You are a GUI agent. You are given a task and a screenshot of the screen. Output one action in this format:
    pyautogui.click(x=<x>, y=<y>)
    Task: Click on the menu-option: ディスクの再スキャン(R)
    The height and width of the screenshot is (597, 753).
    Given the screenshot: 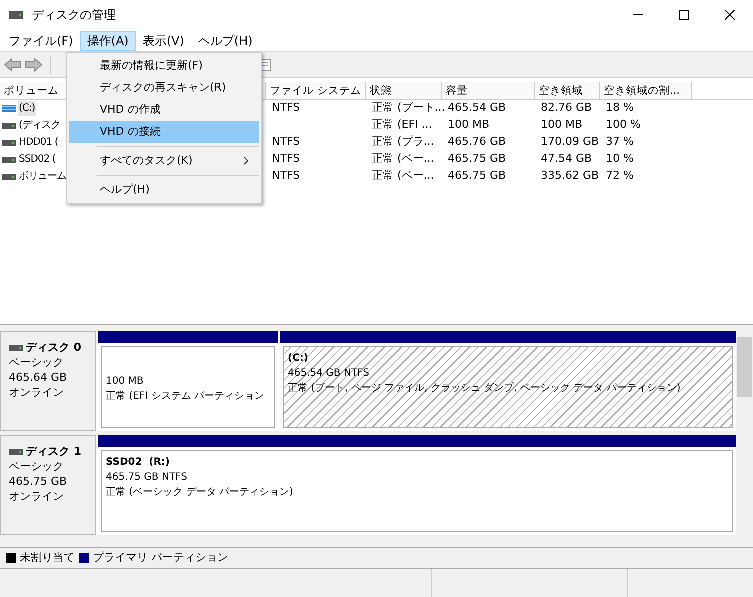 What is the action you would take?
    pyautogui.click(x=164, y=88)
    